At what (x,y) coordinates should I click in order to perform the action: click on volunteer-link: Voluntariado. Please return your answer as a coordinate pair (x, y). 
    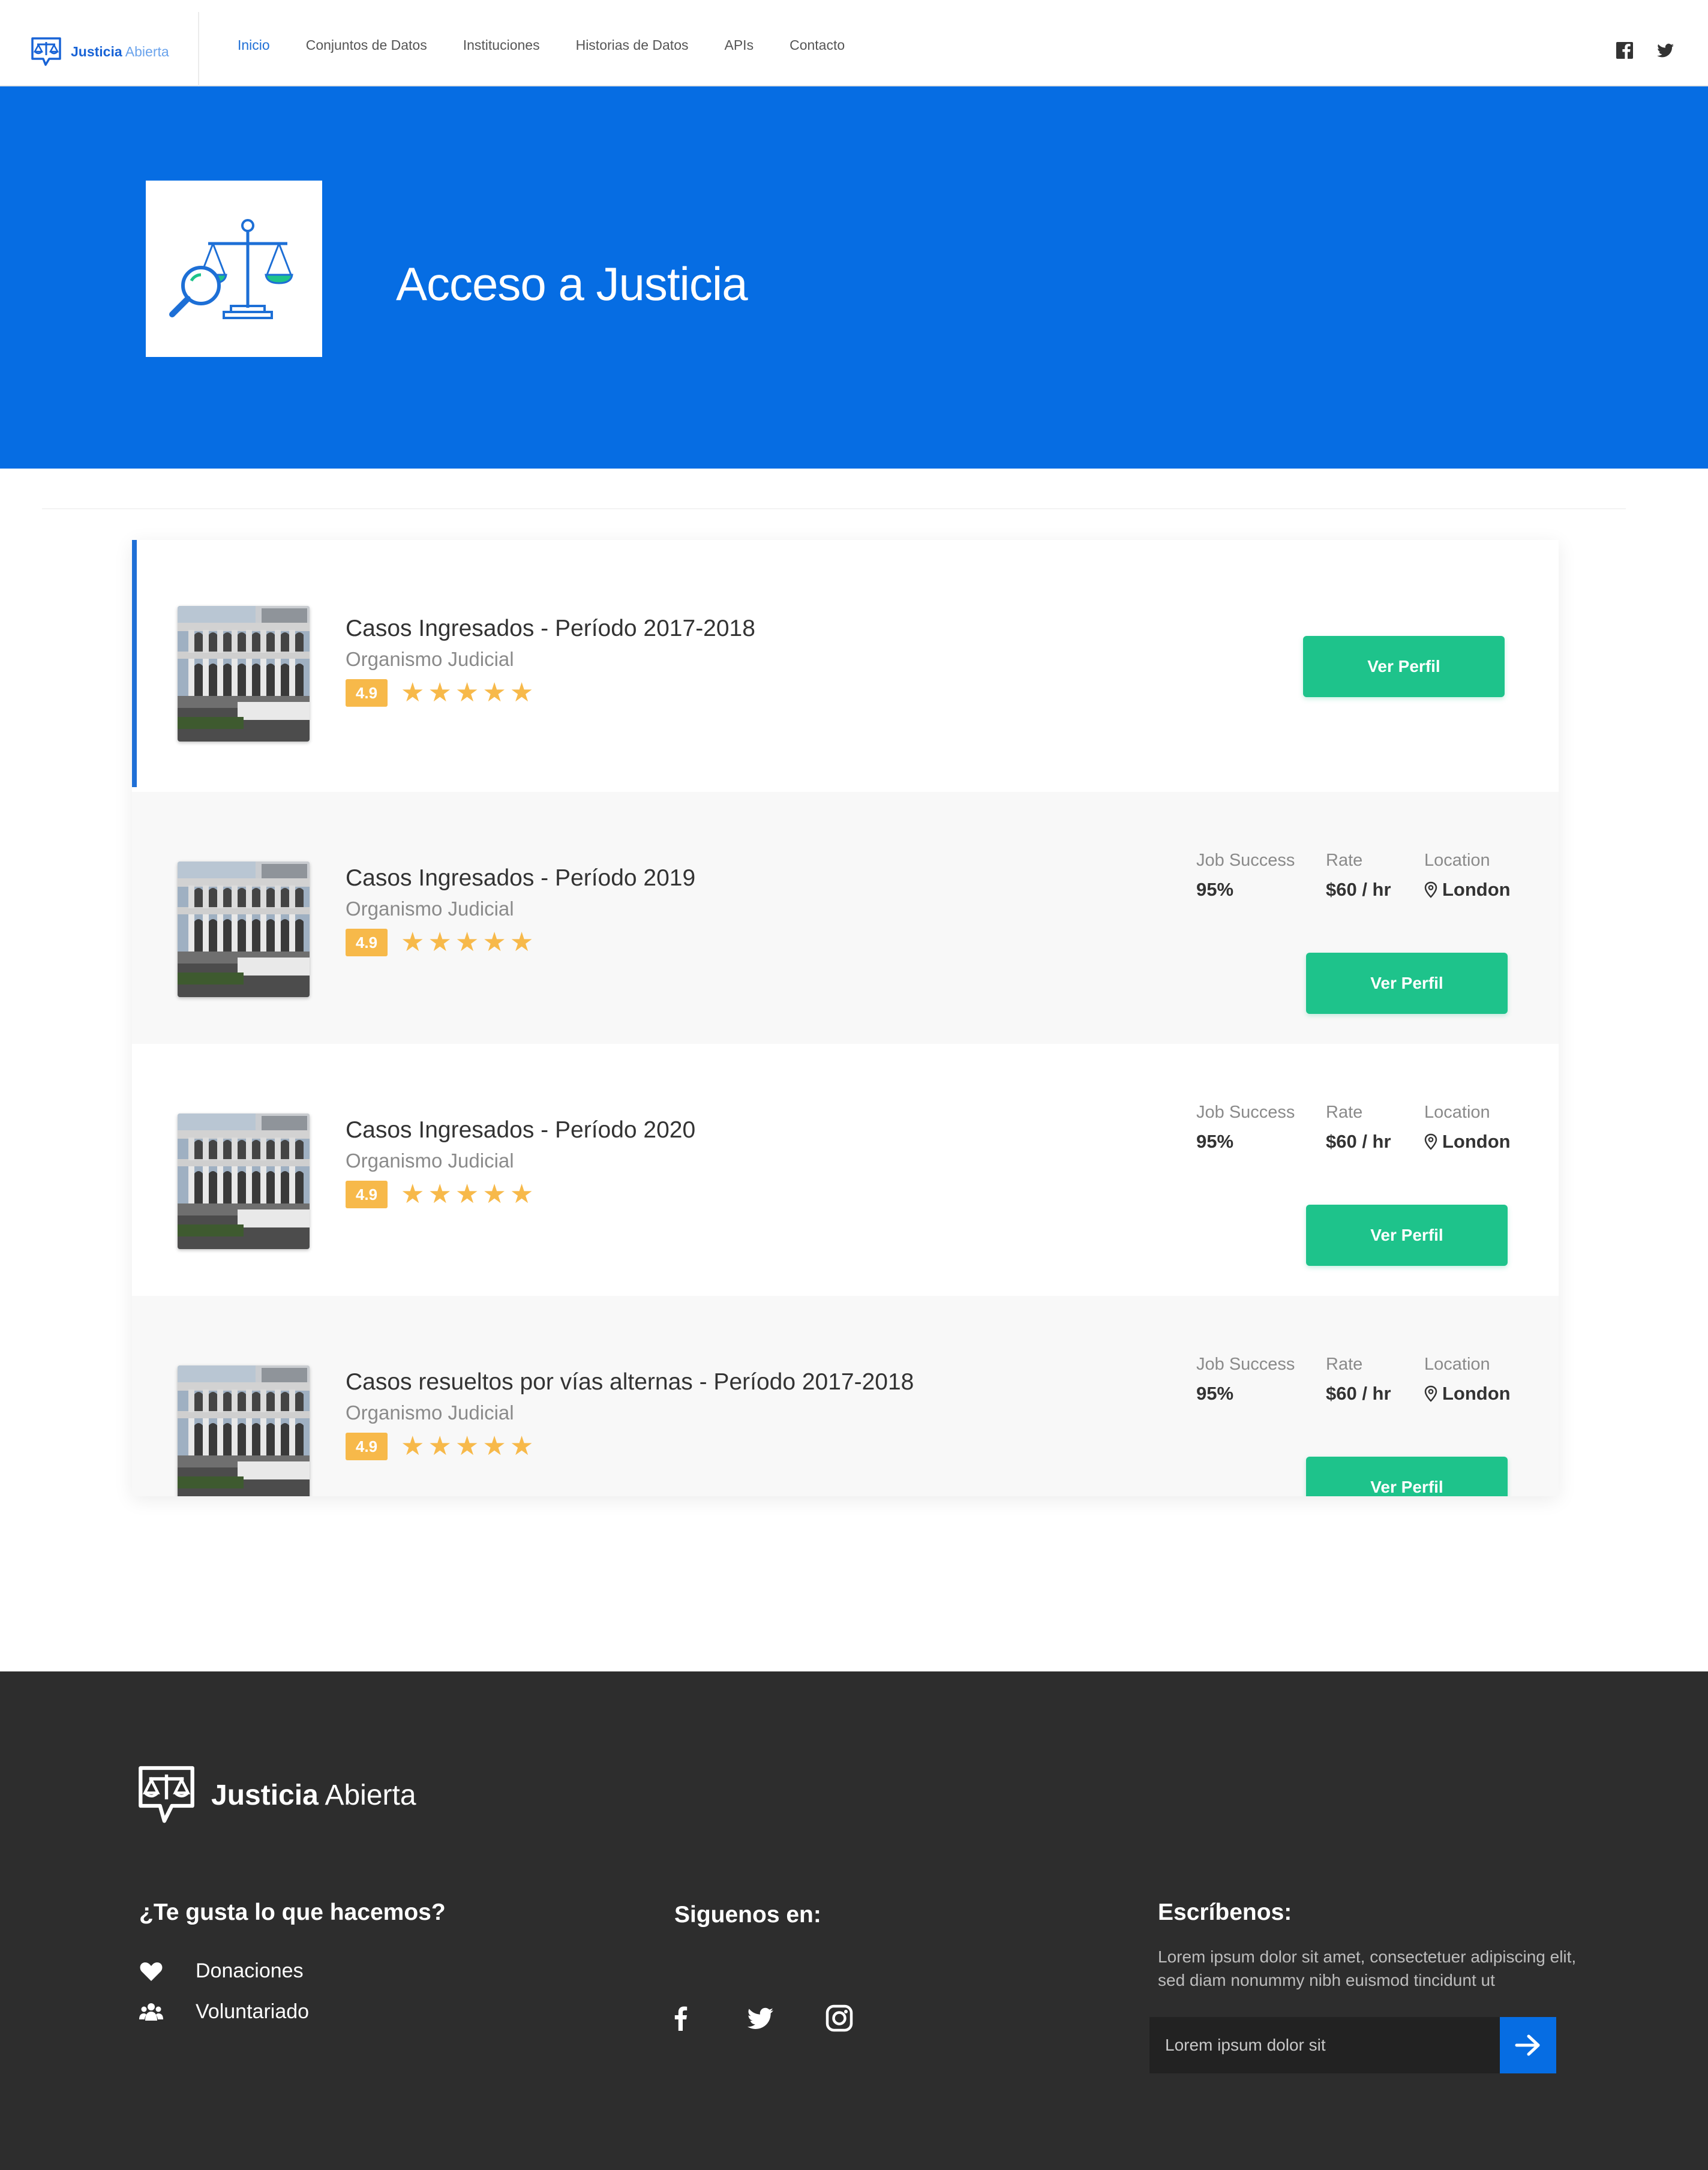
    Looking at the image, I should click on (224, 2012).